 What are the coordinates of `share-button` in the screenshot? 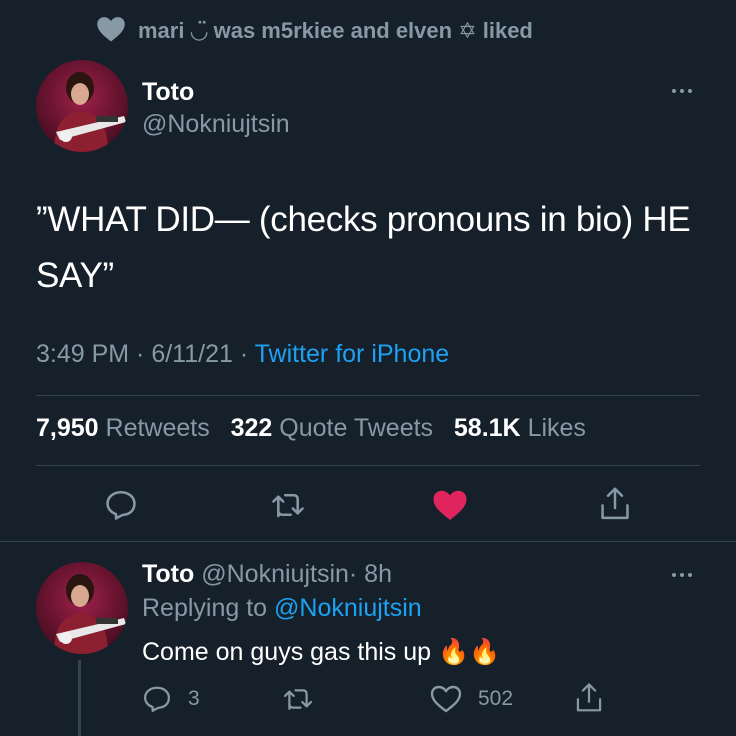 It's located at (615, 504).